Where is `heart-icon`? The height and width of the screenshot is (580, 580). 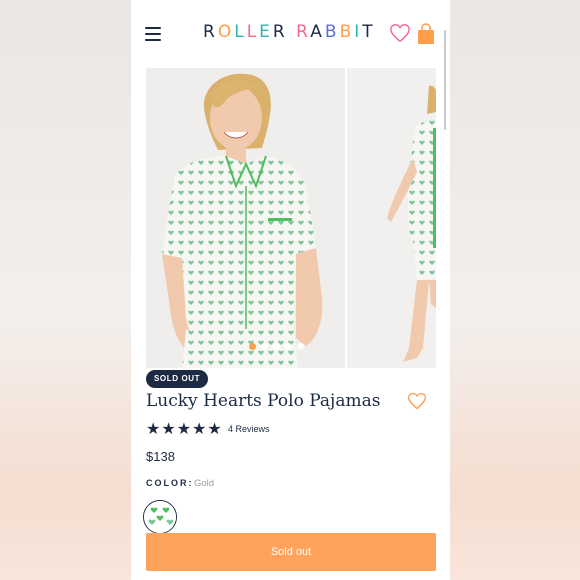 heart-icon is located at coordinates (400, 33).